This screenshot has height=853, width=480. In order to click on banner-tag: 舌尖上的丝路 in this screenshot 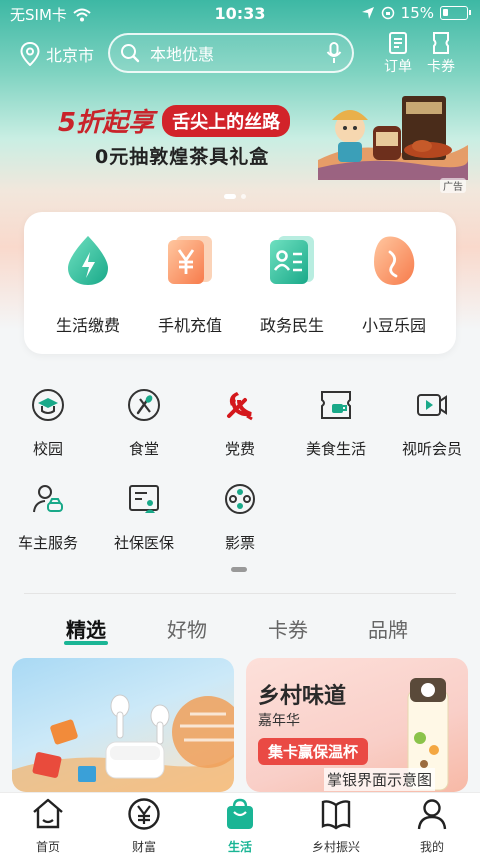, I will do `click(226, 120)`.